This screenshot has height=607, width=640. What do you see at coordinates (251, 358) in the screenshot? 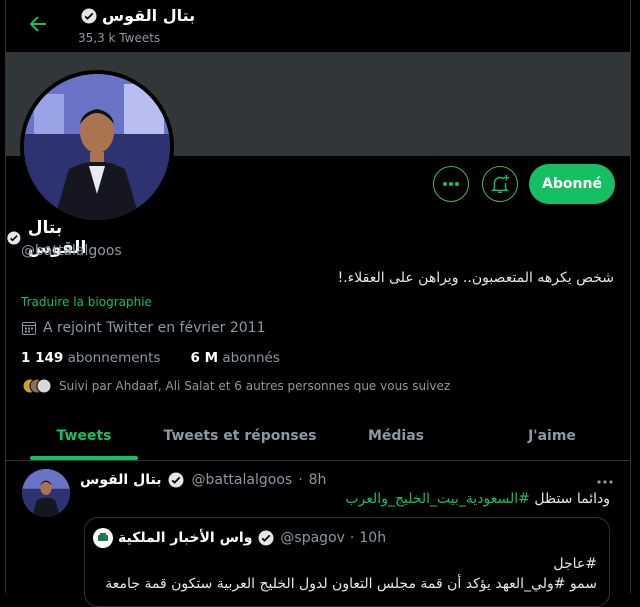
I see `followers-label: abonnés` at bounding box center [251, 358].